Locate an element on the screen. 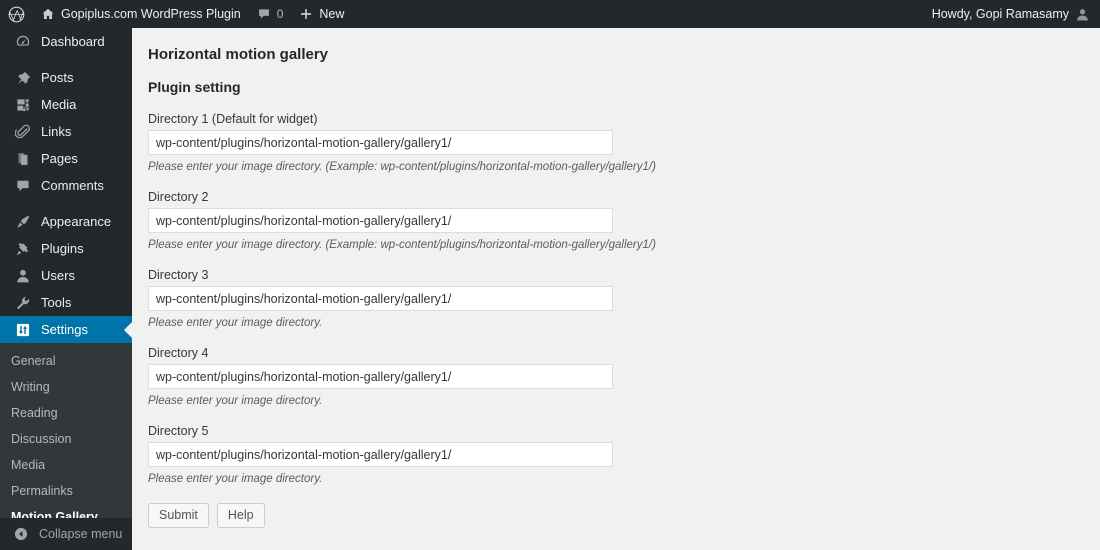 The width and height of the screenshot is (1100, 550). home-icon is located at coordinates (48, 14).